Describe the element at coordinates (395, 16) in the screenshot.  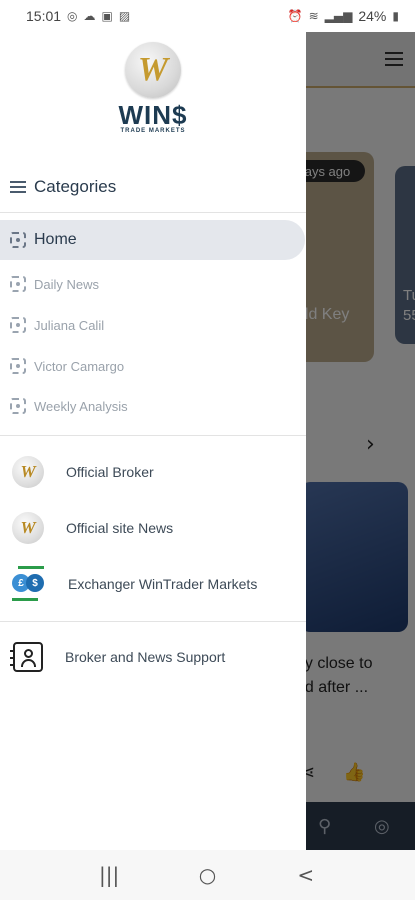
I see `battery-icon: ▮` at that location.